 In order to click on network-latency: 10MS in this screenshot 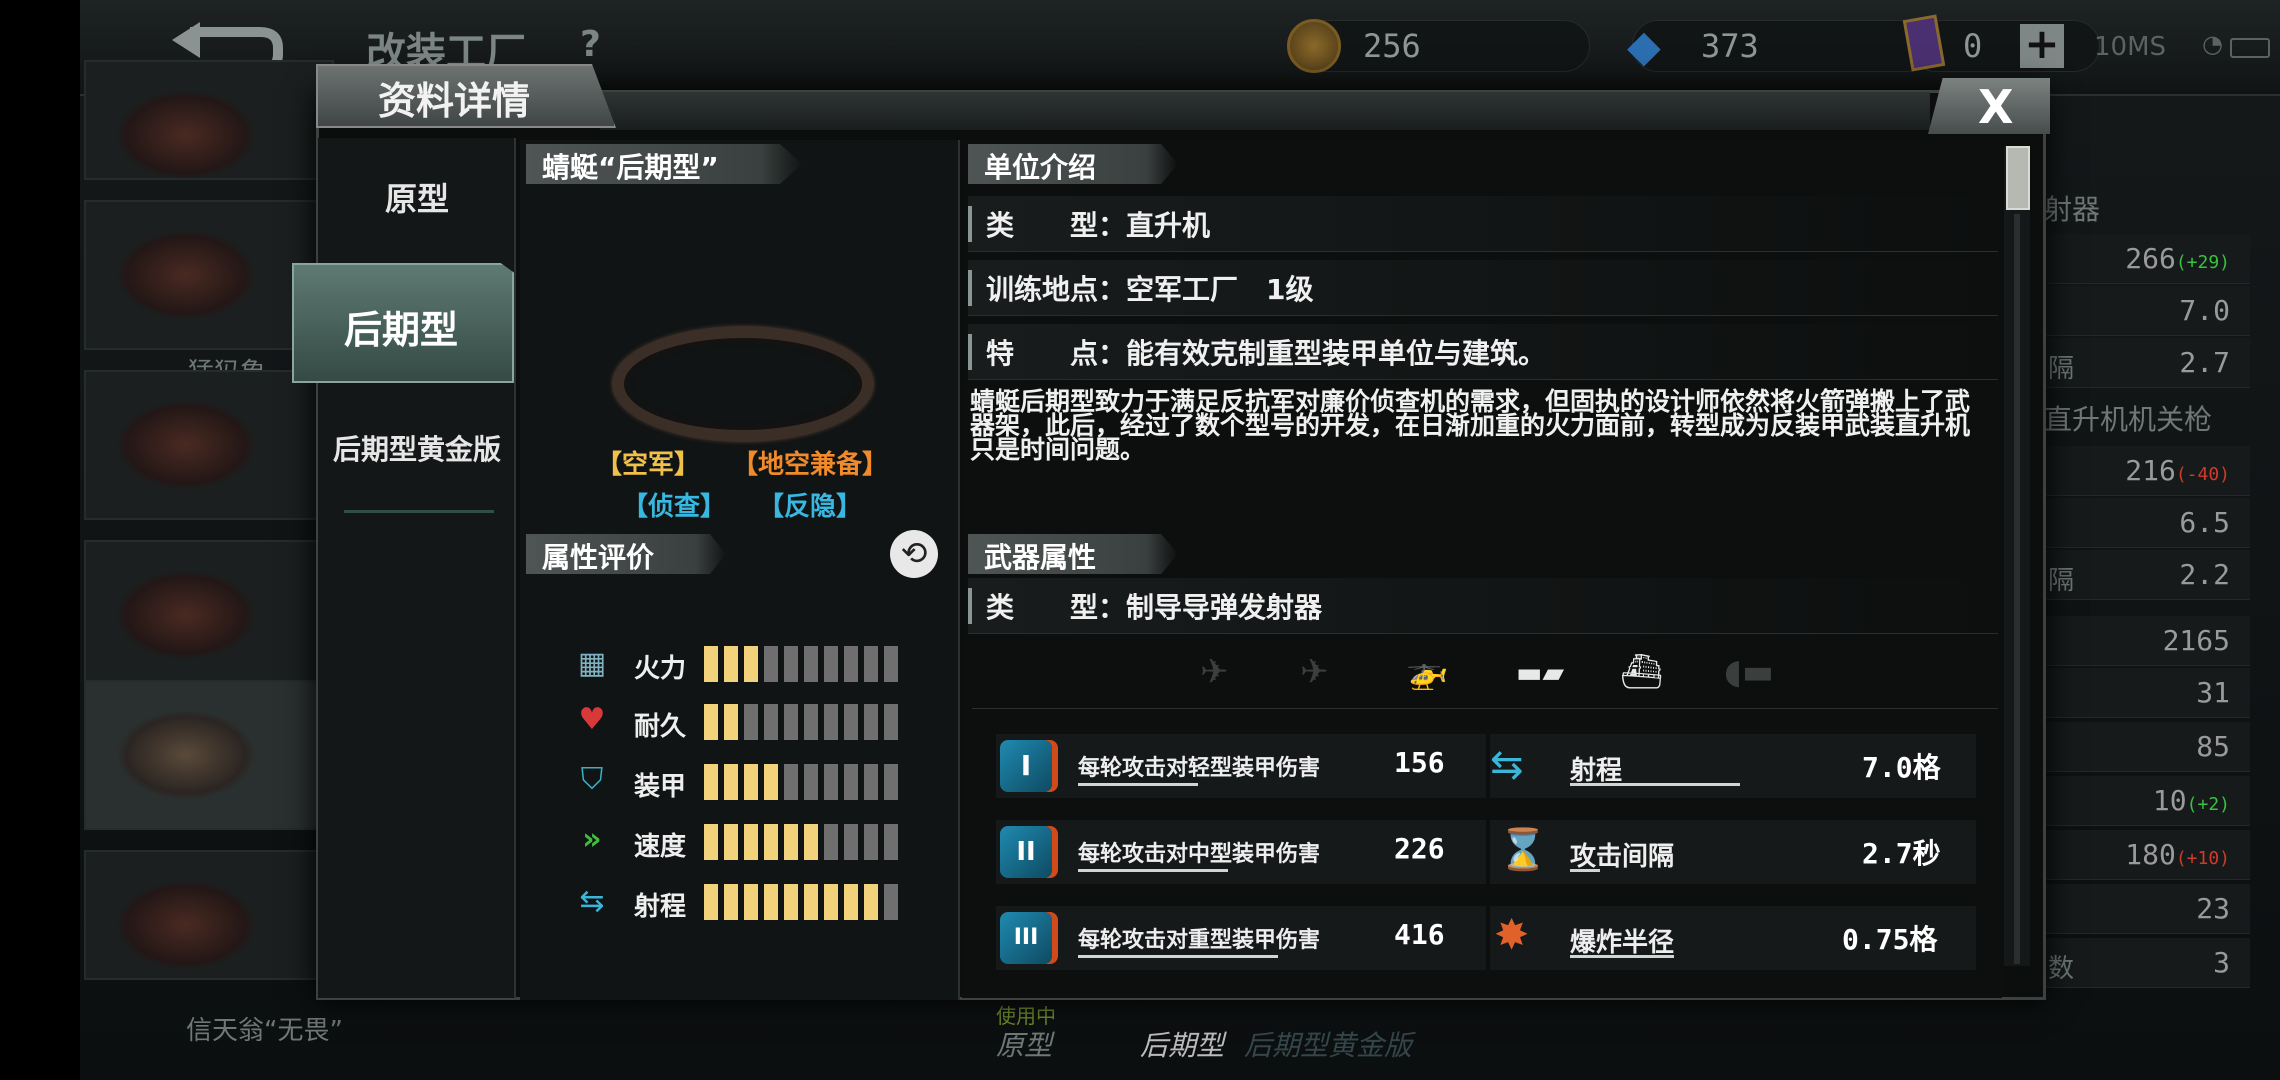, I will do `click(2130, 47)`.